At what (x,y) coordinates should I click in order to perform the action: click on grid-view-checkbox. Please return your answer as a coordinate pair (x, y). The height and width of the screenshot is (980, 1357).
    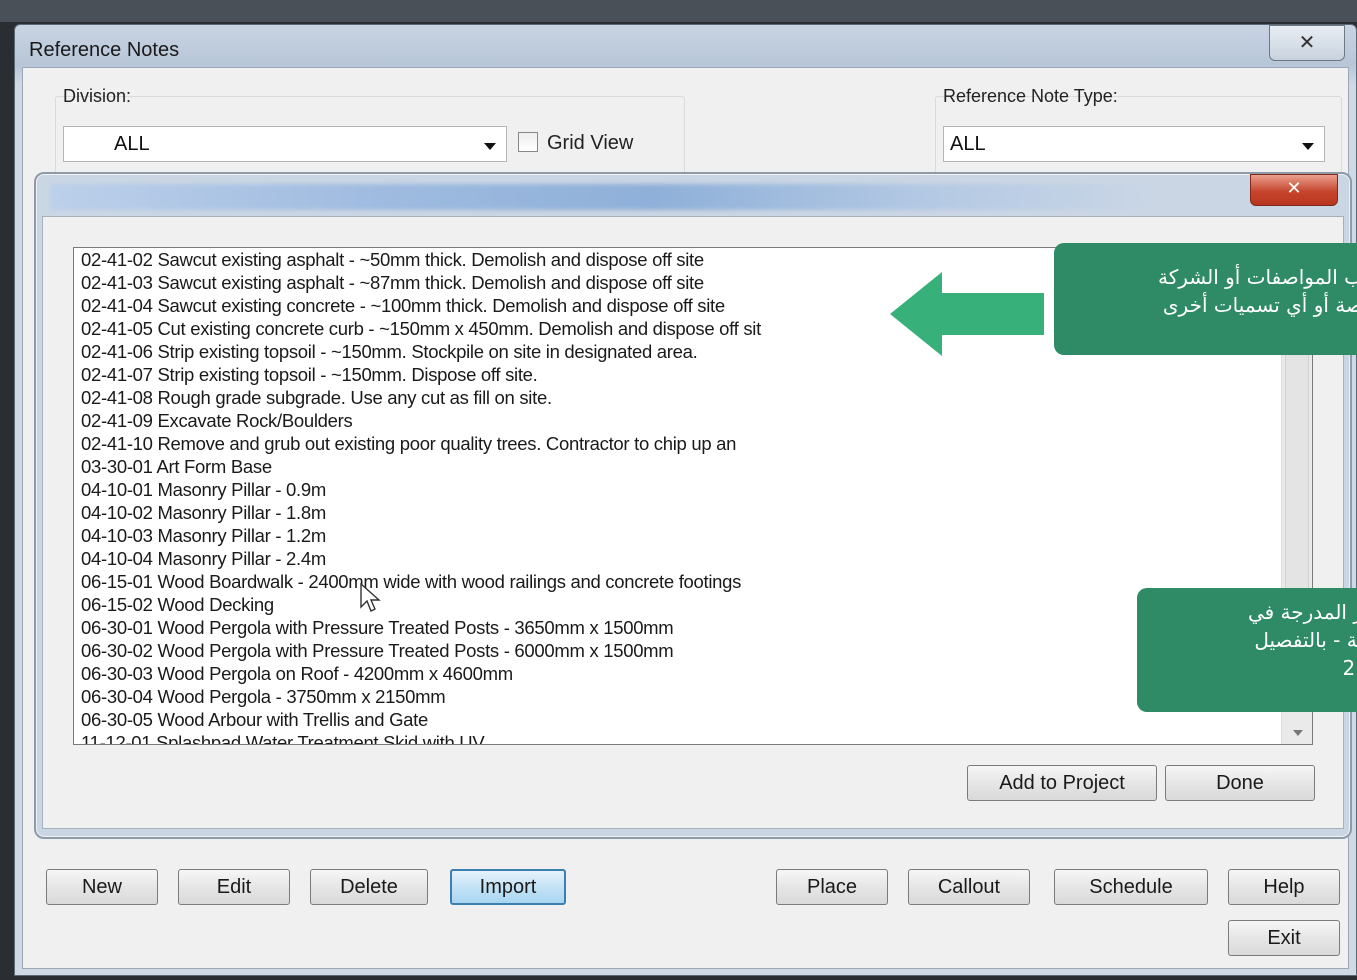
    Looking at the image, I should click on (528, 142).